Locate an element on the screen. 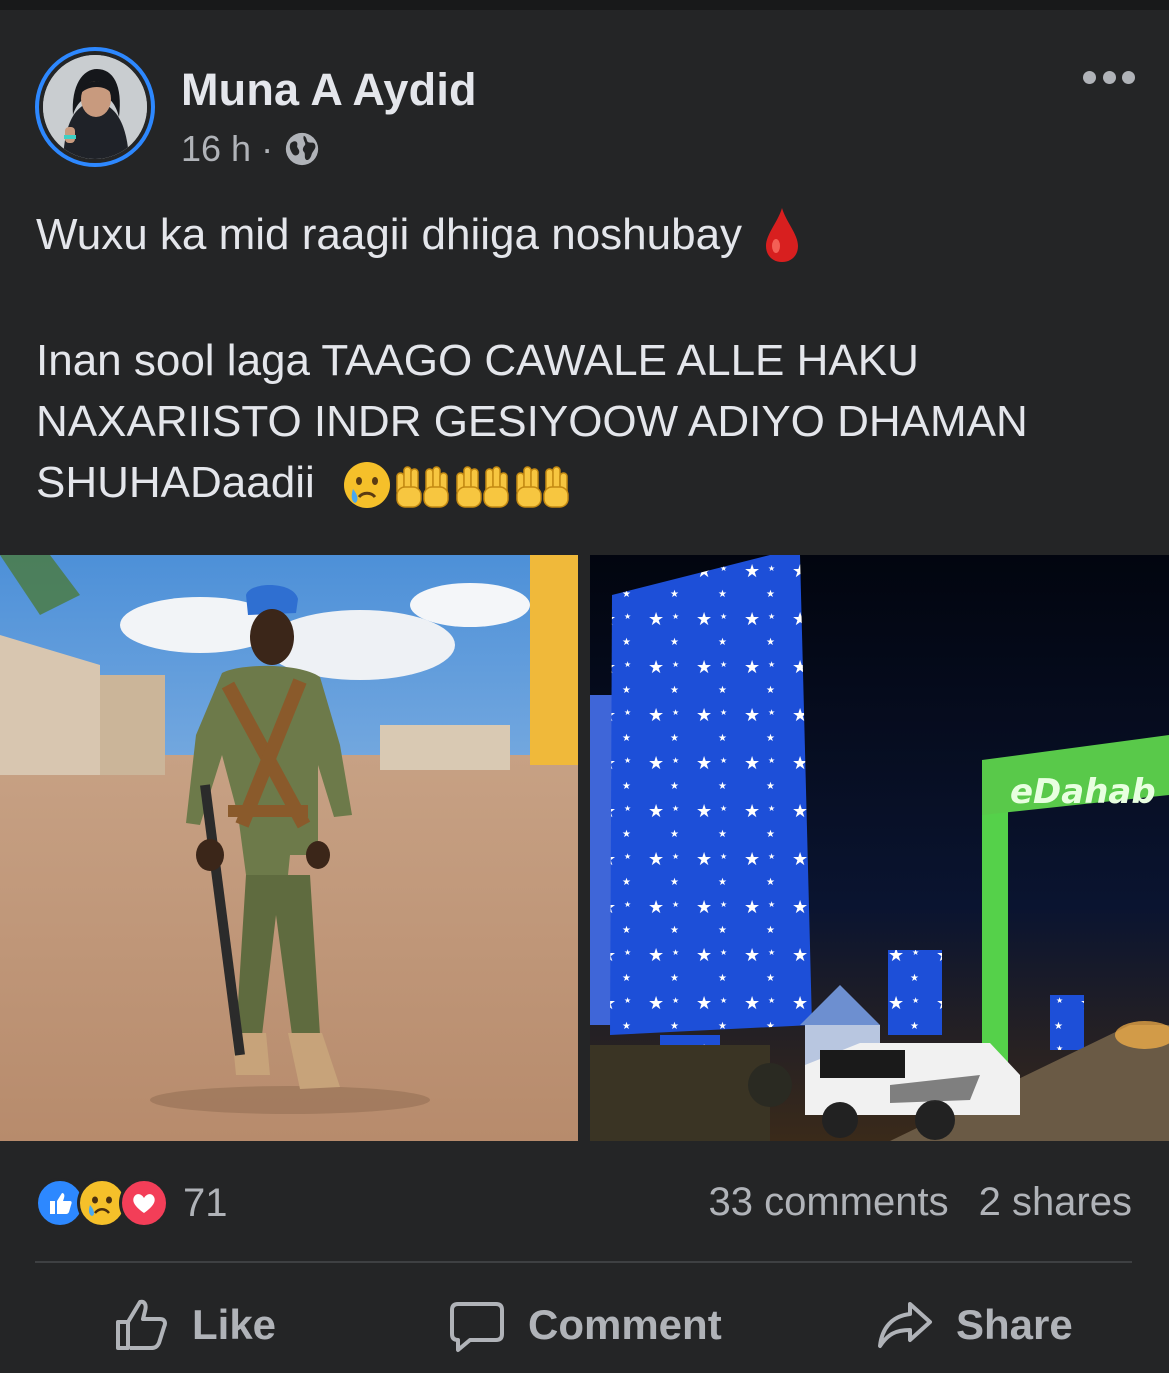 The image size is (1169, 1373). share-label: Share is located at coordinates (1014, 1324).